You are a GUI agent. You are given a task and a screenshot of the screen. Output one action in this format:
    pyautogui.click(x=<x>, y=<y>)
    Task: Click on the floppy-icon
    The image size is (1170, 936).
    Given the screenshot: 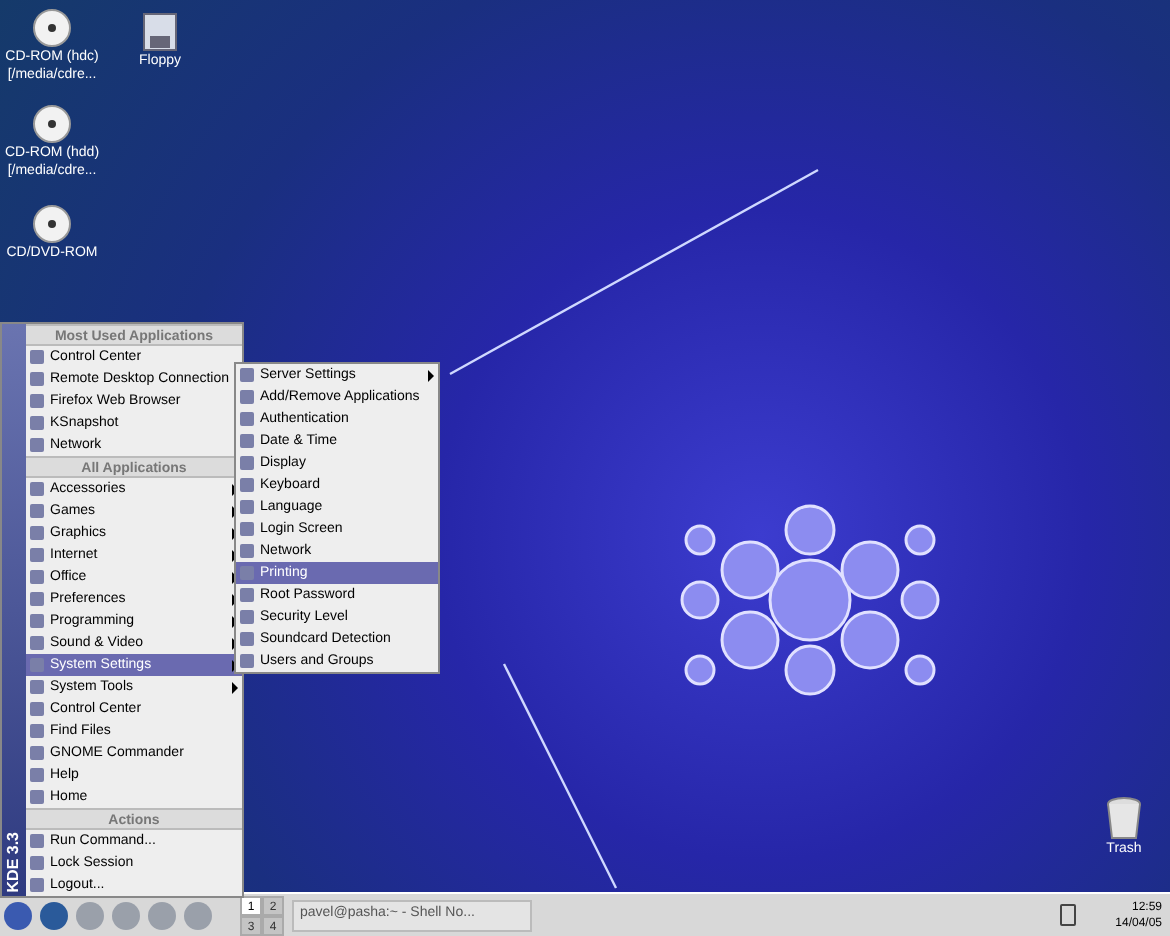 What is the action you would take?
    pyautogui.click(x=160, y=32)
    